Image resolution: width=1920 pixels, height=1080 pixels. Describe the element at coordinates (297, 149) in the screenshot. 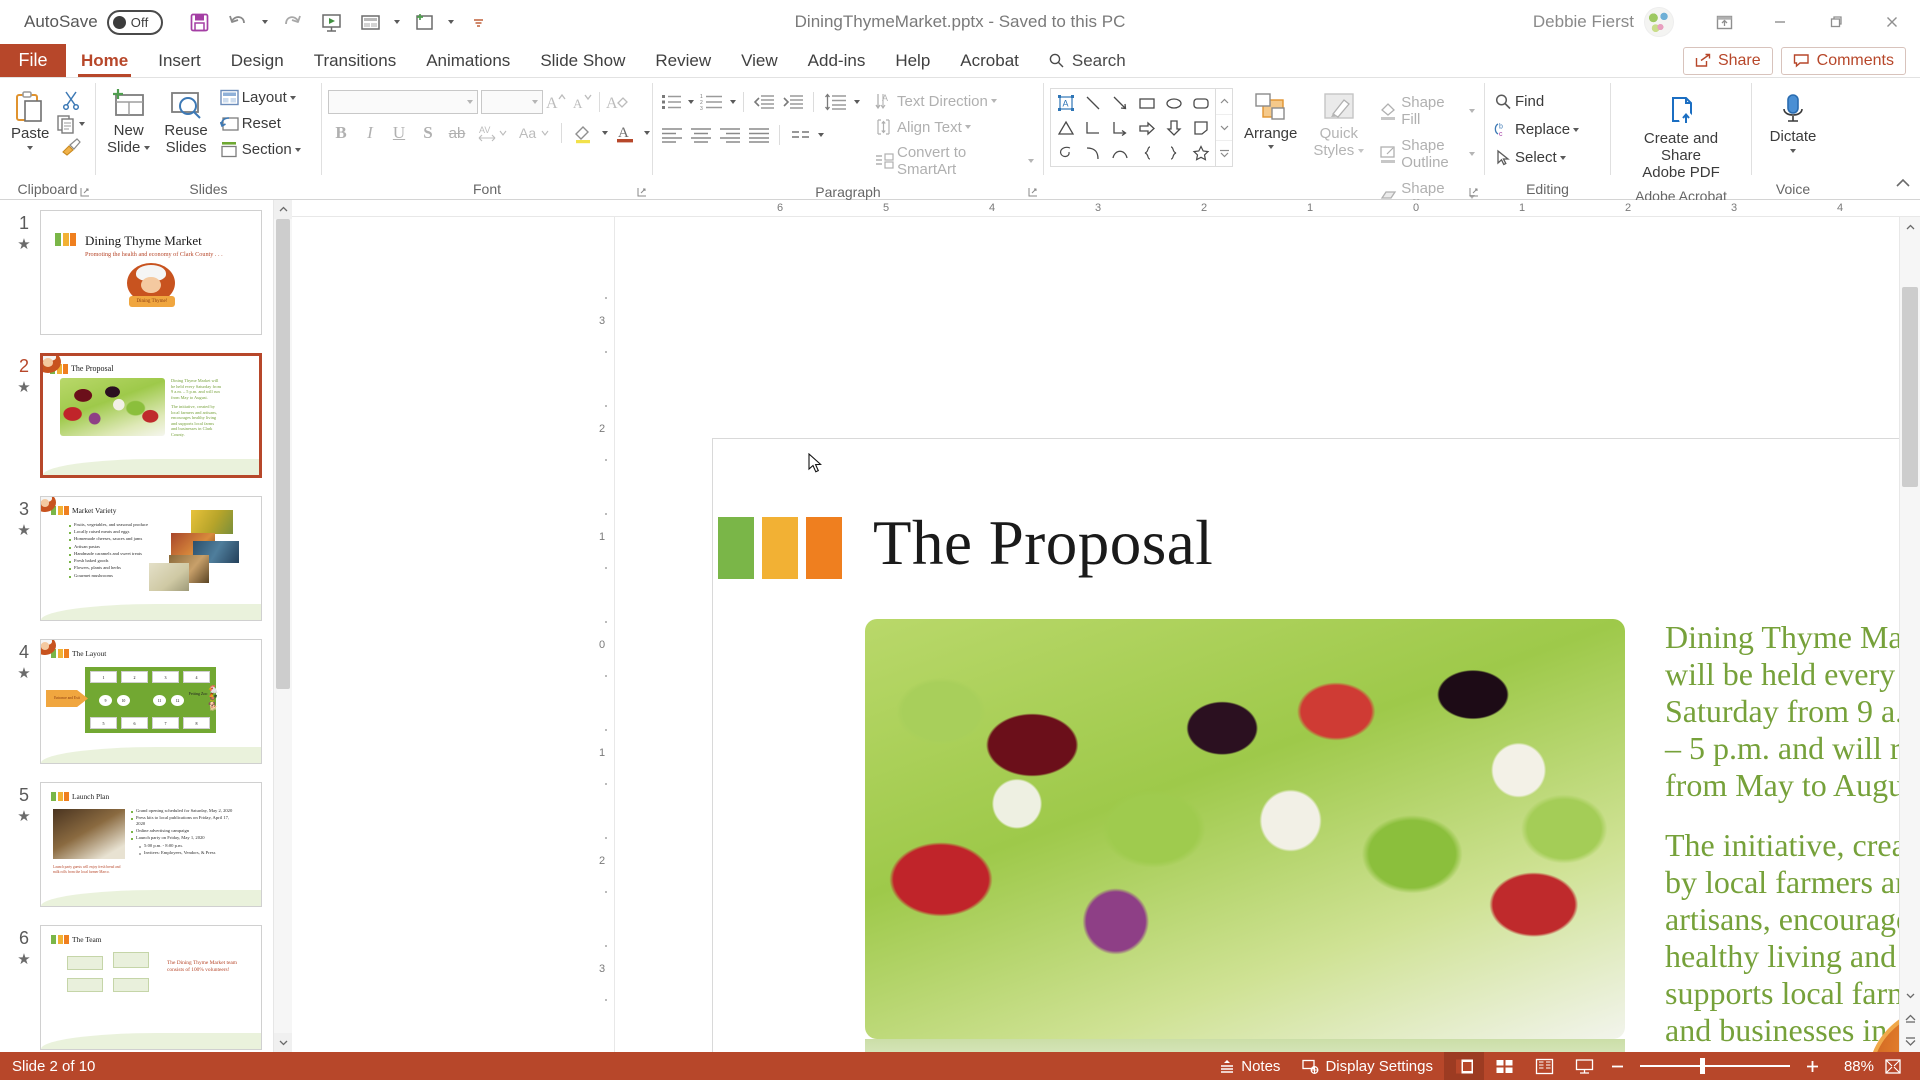

I see `section-dropdown-icon` at that location.